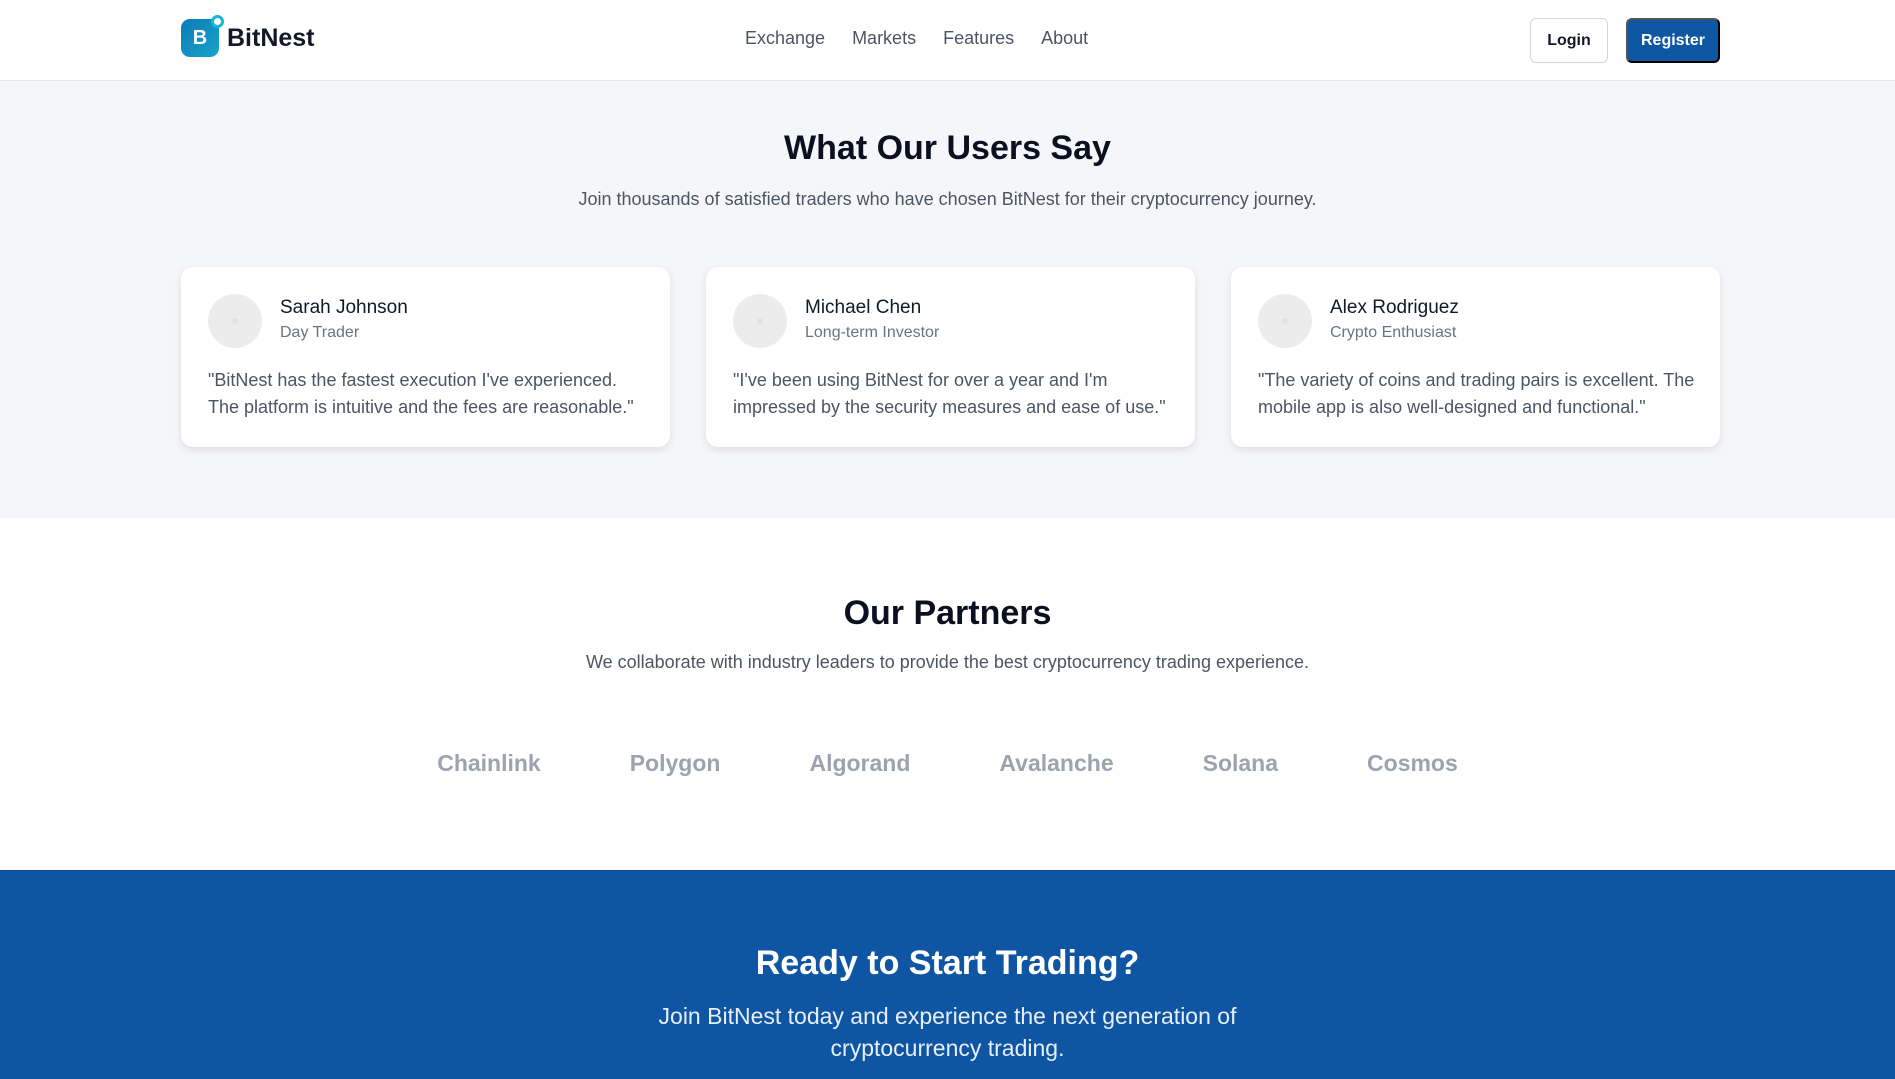 Image resolution: width=1895 pixels, height=1079 pixels. What do you see at coordinates (344, 307) in the screenshot?
I see `testimonial-name: Sarah Johnson` at bounding box center [344, 307].